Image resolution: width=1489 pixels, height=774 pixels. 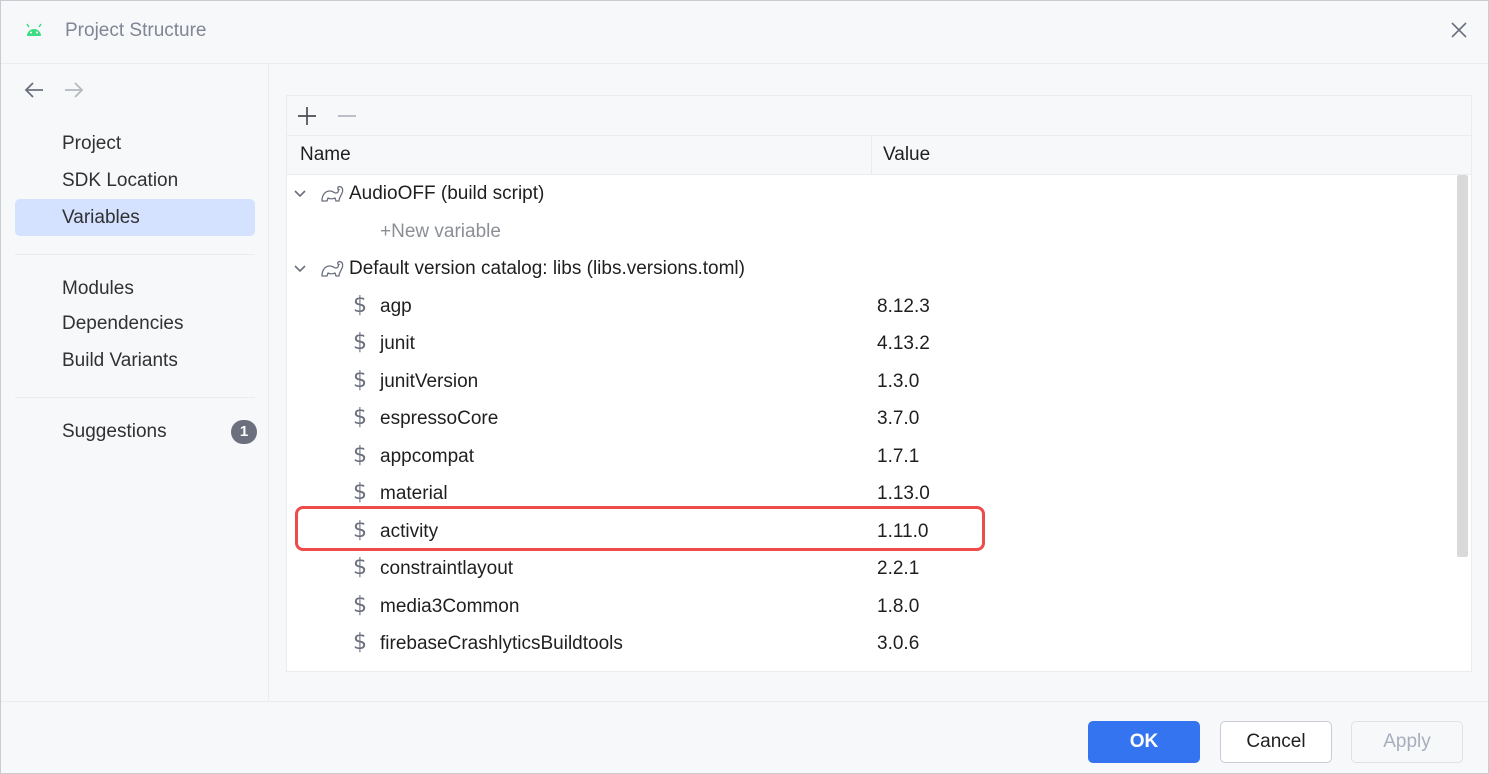 What do you see at coordinates (898, 381) in the screenshot?
I see `variable-value: 1.3.0` at bounding box center [898, 381].